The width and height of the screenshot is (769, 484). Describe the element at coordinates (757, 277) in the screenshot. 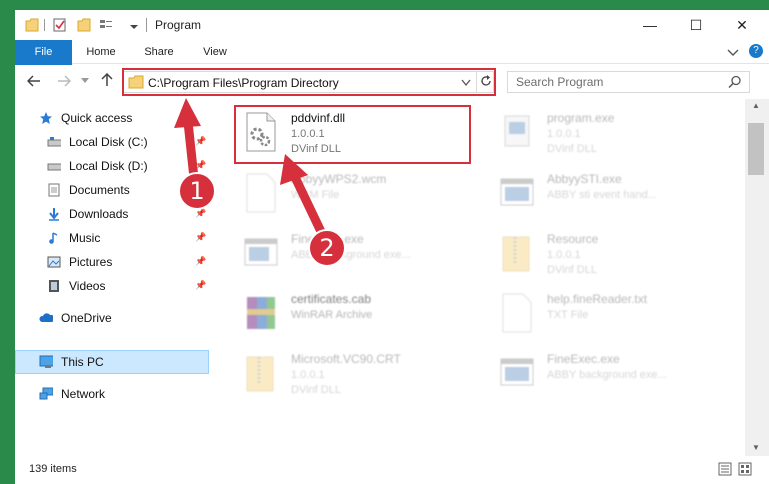

I see `vertical-scrollbar: ▲ ▼` at that location.